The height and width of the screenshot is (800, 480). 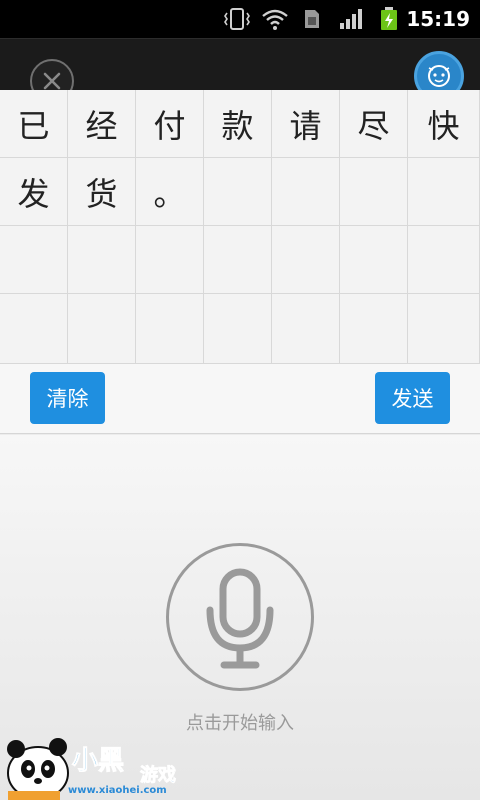 What do you see at coordinates (237, 19) in the screenshot?
I see `vibrate-icon` at bounding box center [237, 19].